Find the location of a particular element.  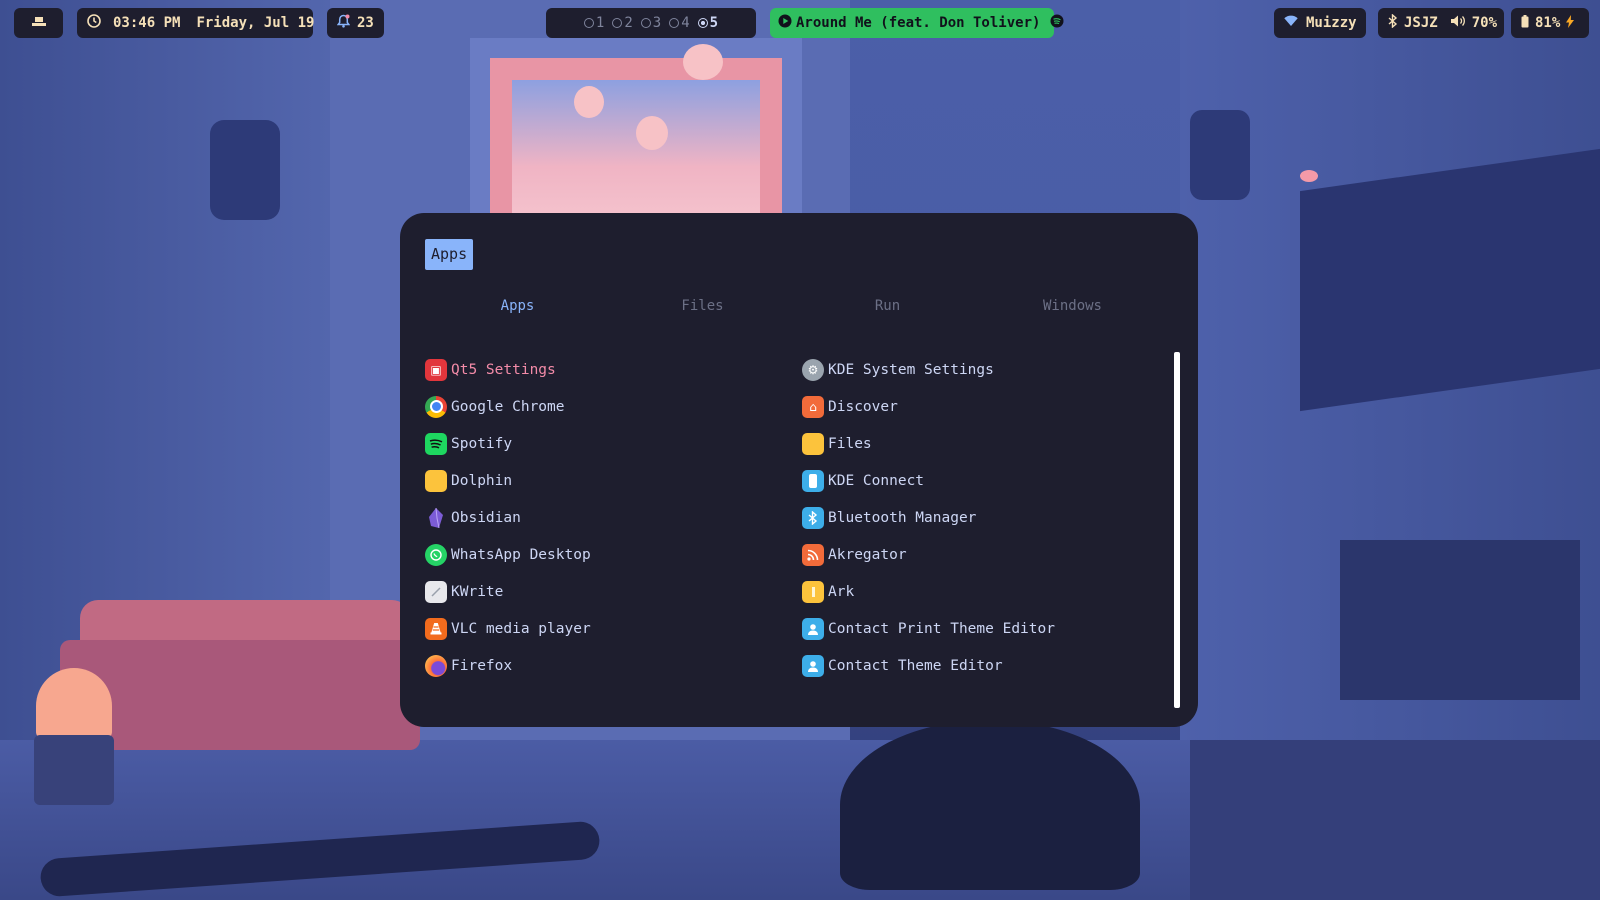

launcher-mode-tabs: Apps Files Run Windows is located at coordinates (795, 306).